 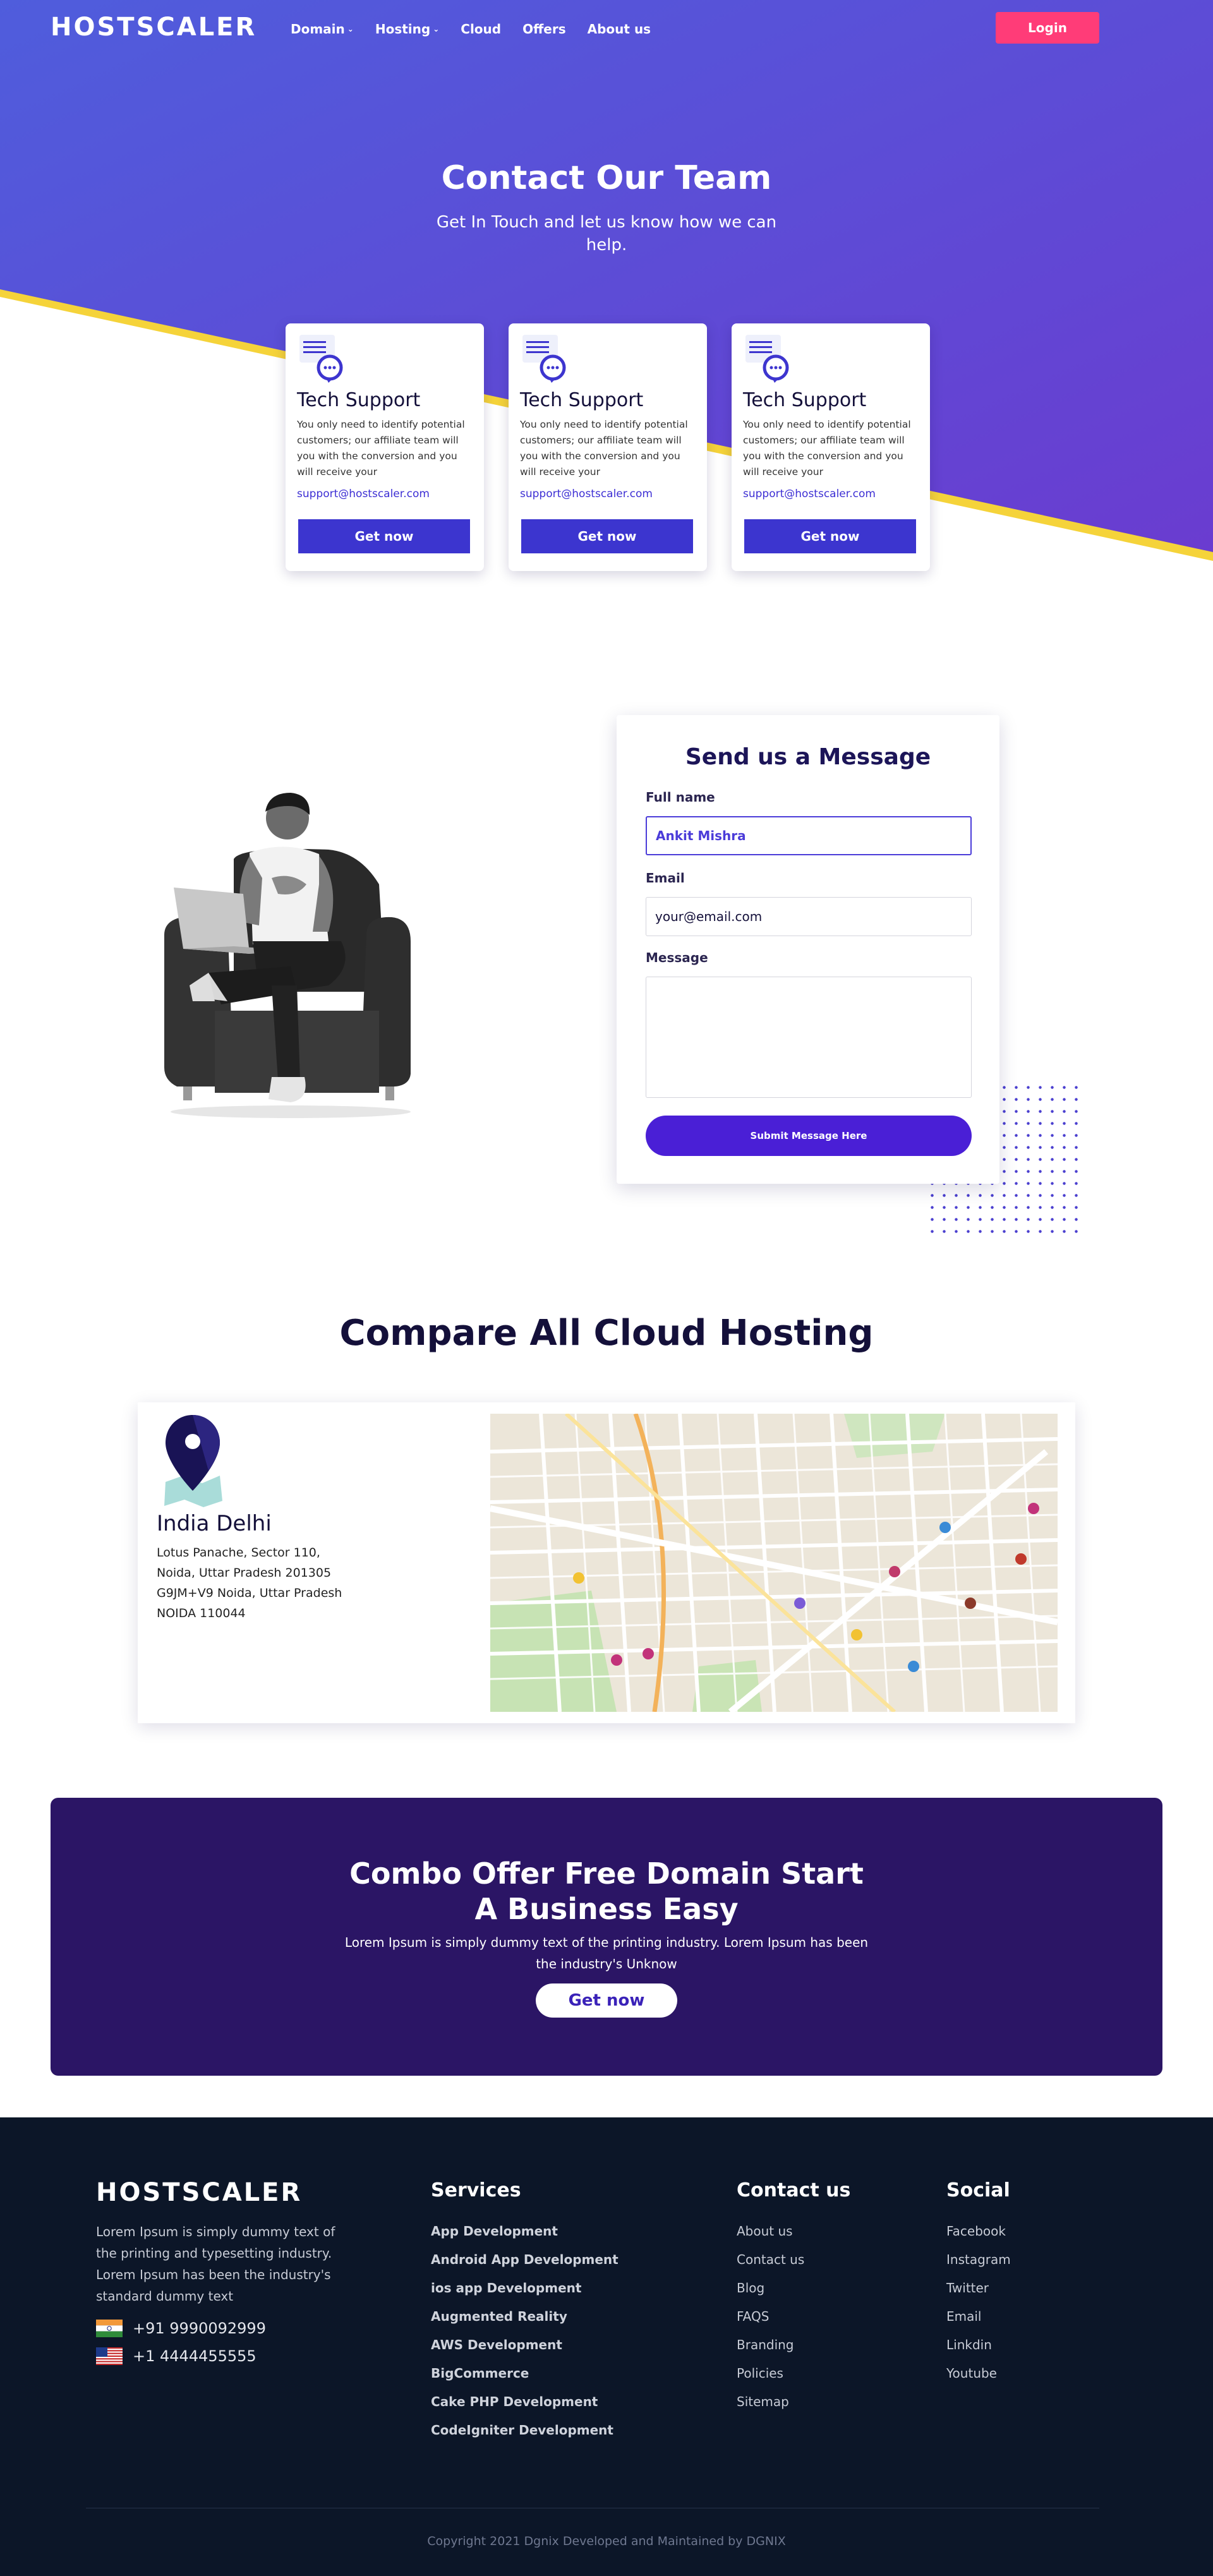 What do you see at coordinates (238, 1553) in the screenshot?
I see `address-line: Lotus Panache, Sector 110,` at bounding box center [238, 1553].